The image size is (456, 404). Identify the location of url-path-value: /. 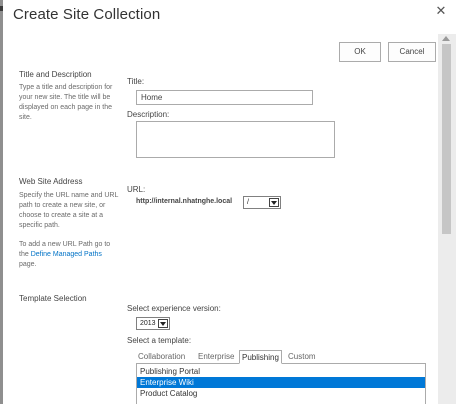
(248, 202).